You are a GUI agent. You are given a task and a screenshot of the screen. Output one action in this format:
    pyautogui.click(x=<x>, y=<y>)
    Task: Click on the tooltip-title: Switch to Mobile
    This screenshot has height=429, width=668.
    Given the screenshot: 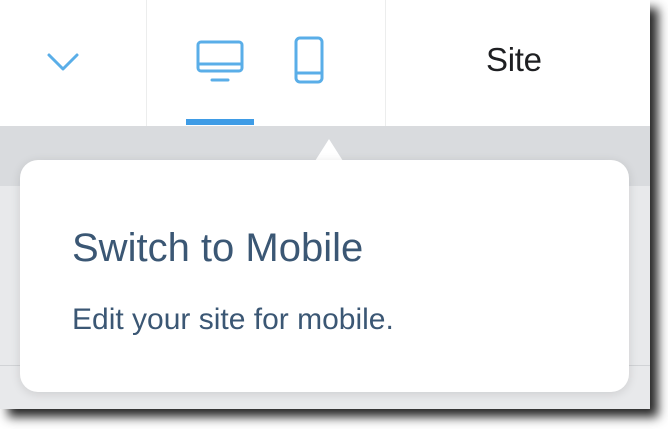 What is the action you would take?
    pyautogui.click(x=218, y=248)
    